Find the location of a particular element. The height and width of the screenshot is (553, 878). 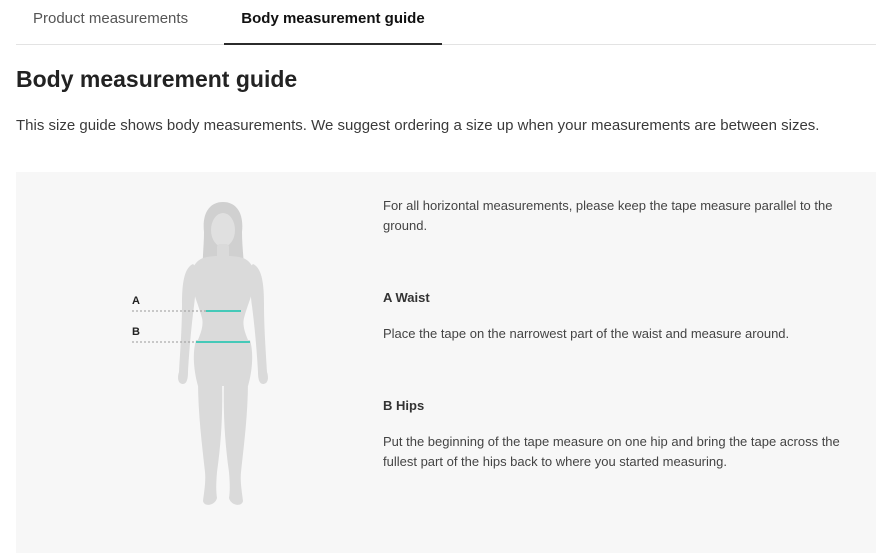

body-silhouette-illustration is located at coordinates (200, 353).